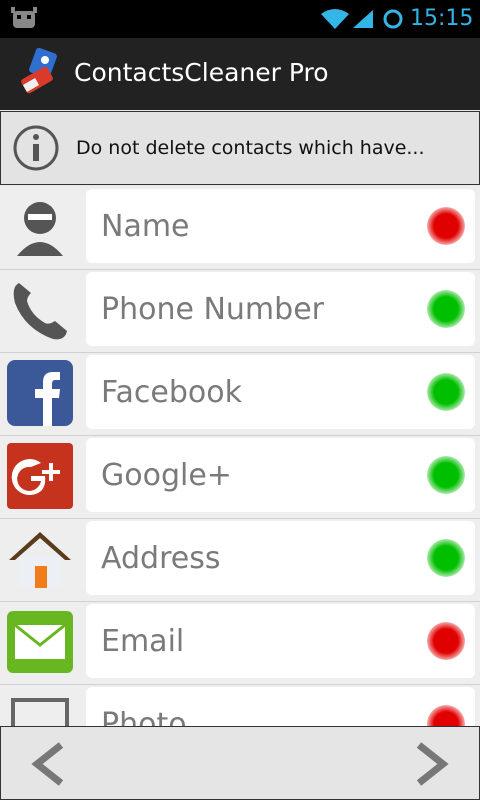 The height and width of the screenshot is (800, 480). What do you see at coordinates (40, 712) in the screenshot?
I see `photo-icon` at bounding box center [40, 712].